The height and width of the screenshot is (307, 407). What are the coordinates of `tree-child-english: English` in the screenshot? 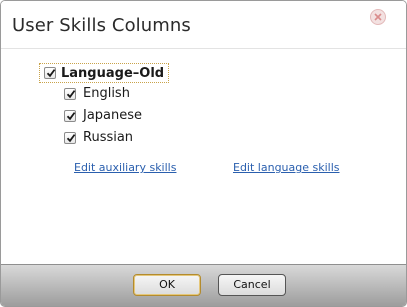 It's located at (124, 95).